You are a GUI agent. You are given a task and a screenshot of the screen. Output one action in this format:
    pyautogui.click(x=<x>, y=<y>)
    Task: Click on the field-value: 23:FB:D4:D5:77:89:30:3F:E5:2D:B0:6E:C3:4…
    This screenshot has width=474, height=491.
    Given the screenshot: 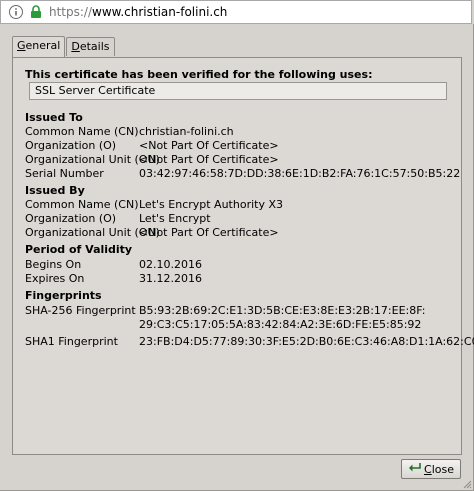 What is the action you would take?
    pyautogui.click(x=306, y=341)
    